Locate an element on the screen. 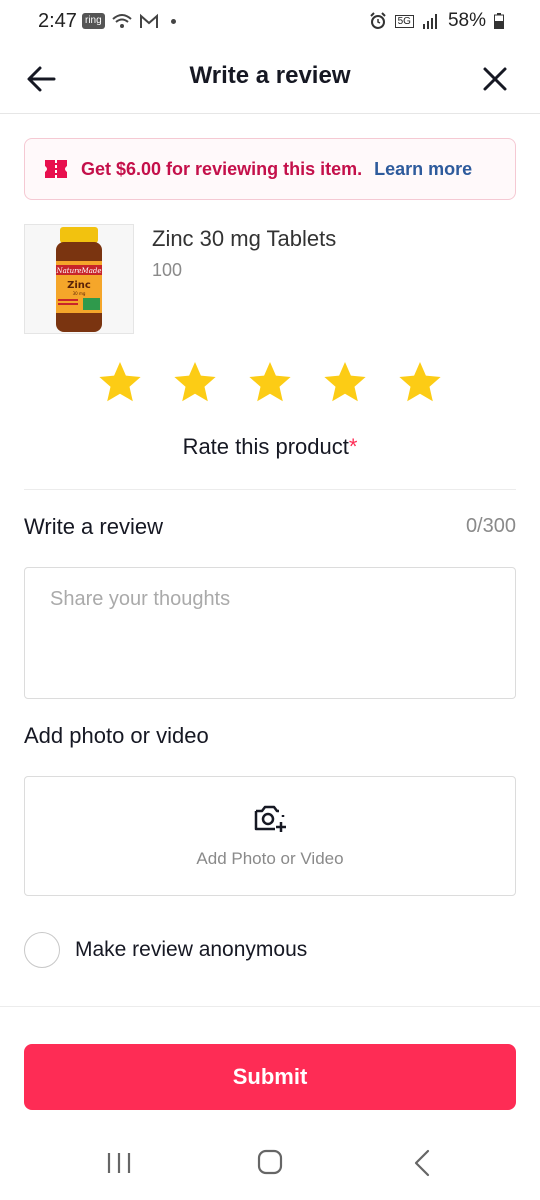 This screenshot has width=540, height=1200. bottle-brand-text: NatureMade is located at coordinates (78, 271).